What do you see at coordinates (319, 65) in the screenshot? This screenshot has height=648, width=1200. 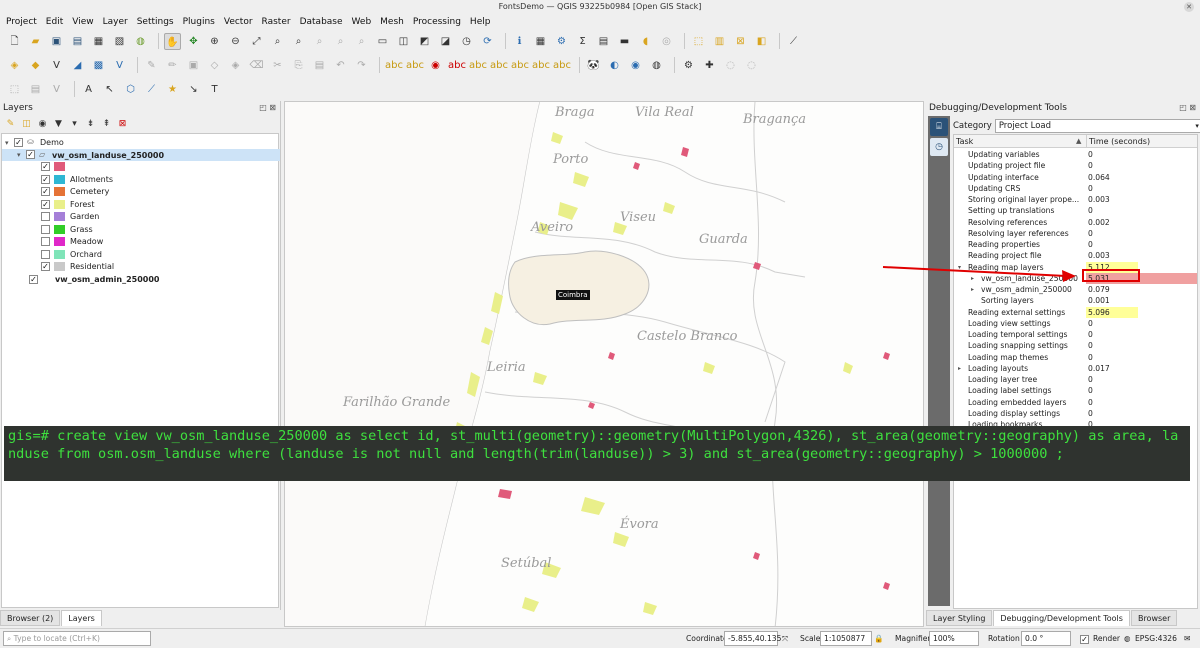 I see `paste-features-icon: ▤` at bounding box center [319, 65].